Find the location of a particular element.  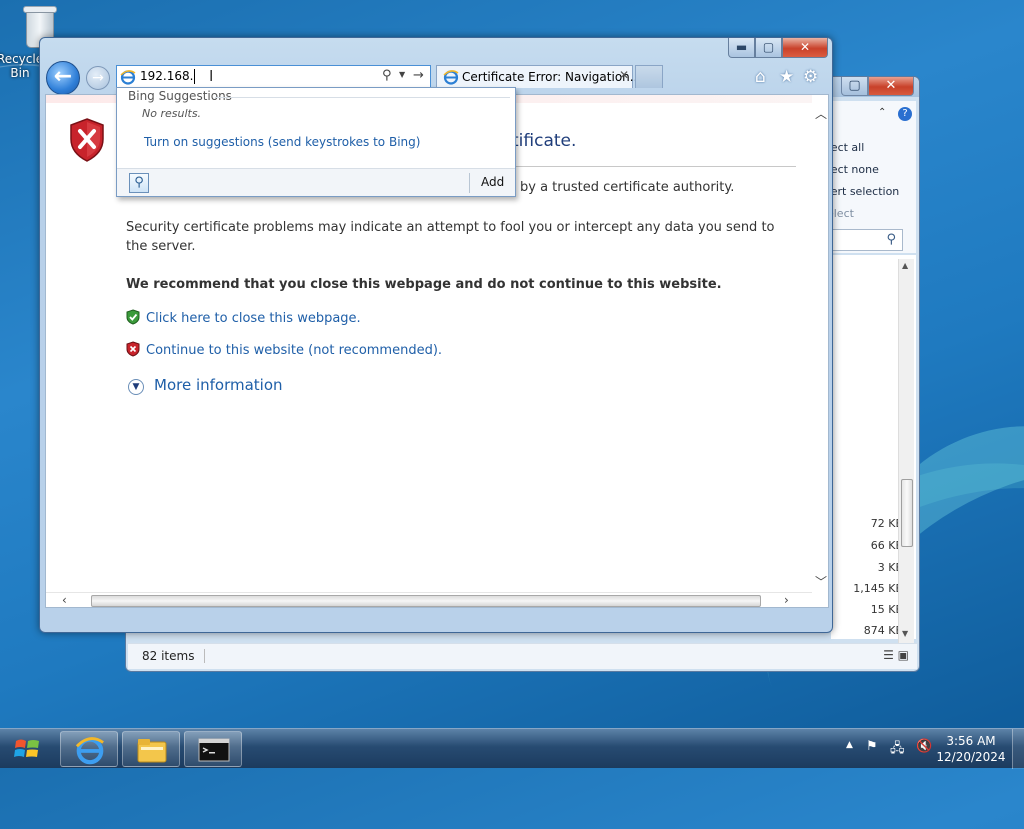

red-shield-small-icon is located at coordinates (133, 349).